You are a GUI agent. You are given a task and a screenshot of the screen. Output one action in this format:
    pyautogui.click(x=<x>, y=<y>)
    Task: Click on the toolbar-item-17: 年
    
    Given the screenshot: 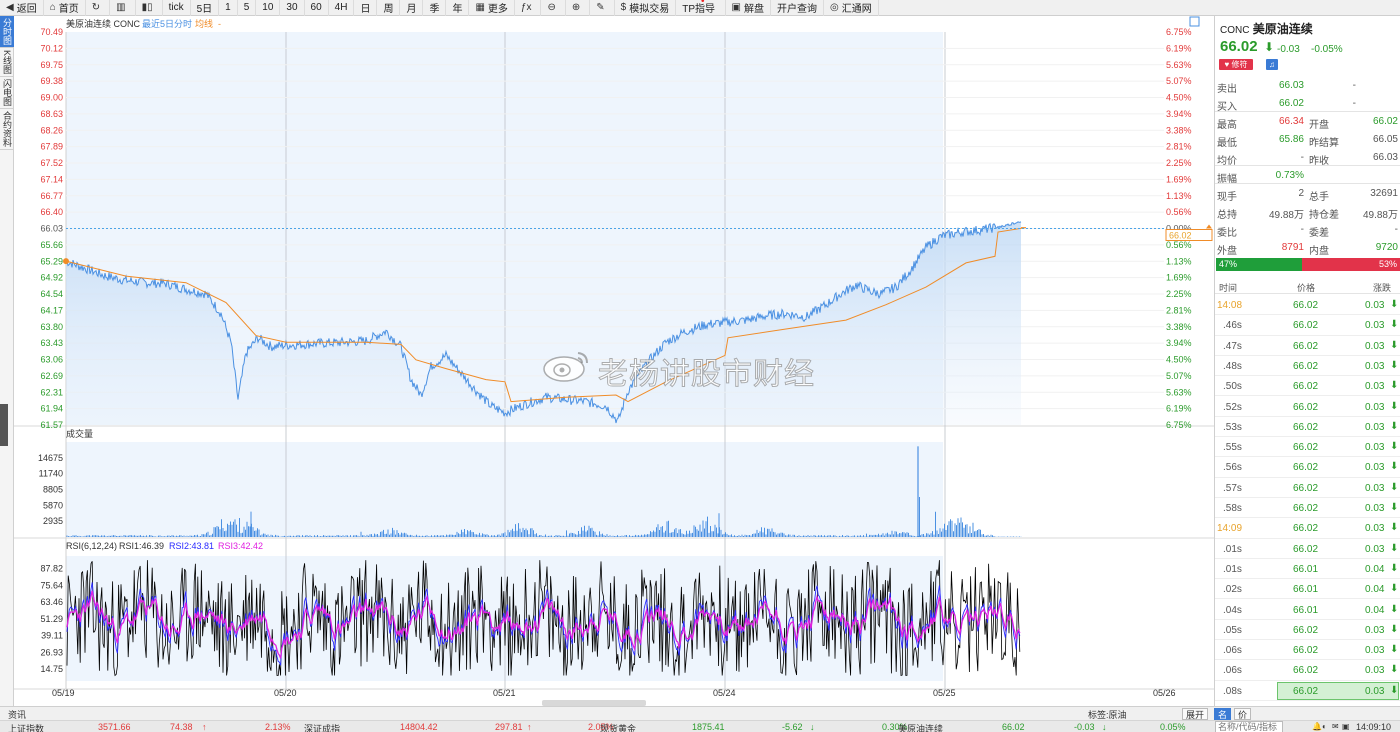 What is the action you would take?
    pyautogui.click(x=458, y=8)
    